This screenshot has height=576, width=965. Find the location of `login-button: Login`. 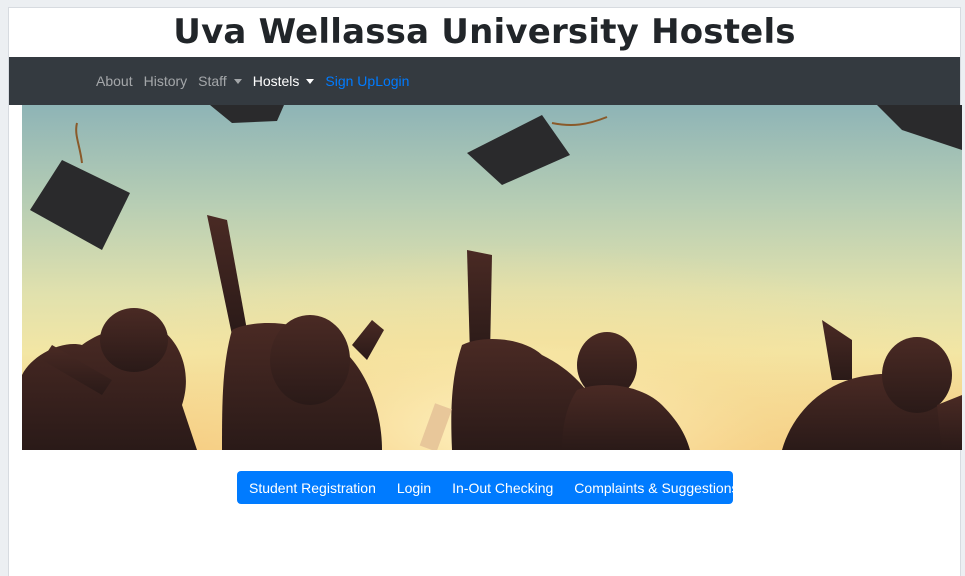

login-button: Login is located at coordinates (414, 488).